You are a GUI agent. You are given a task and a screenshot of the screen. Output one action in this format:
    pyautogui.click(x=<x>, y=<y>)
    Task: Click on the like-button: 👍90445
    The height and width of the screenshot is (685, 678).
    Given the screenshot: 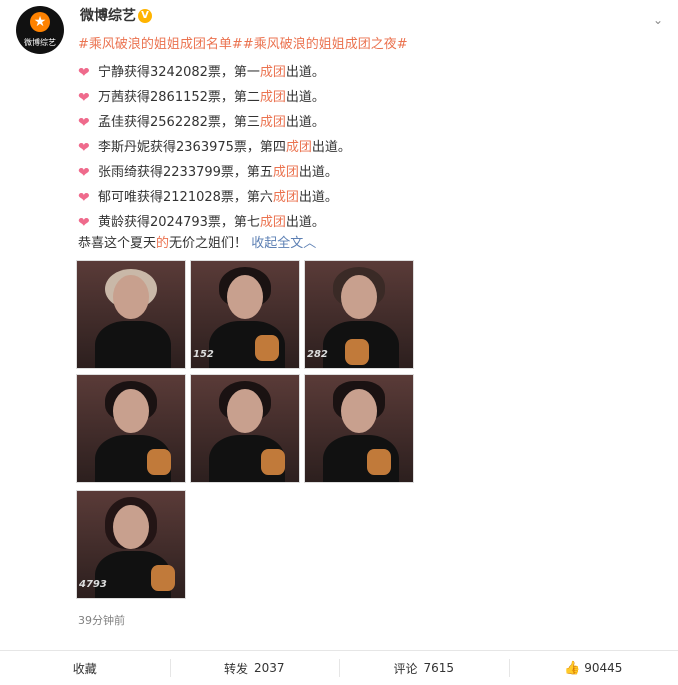 What is the action you would take?
    pyautogui.click(x=593, y=668)
    